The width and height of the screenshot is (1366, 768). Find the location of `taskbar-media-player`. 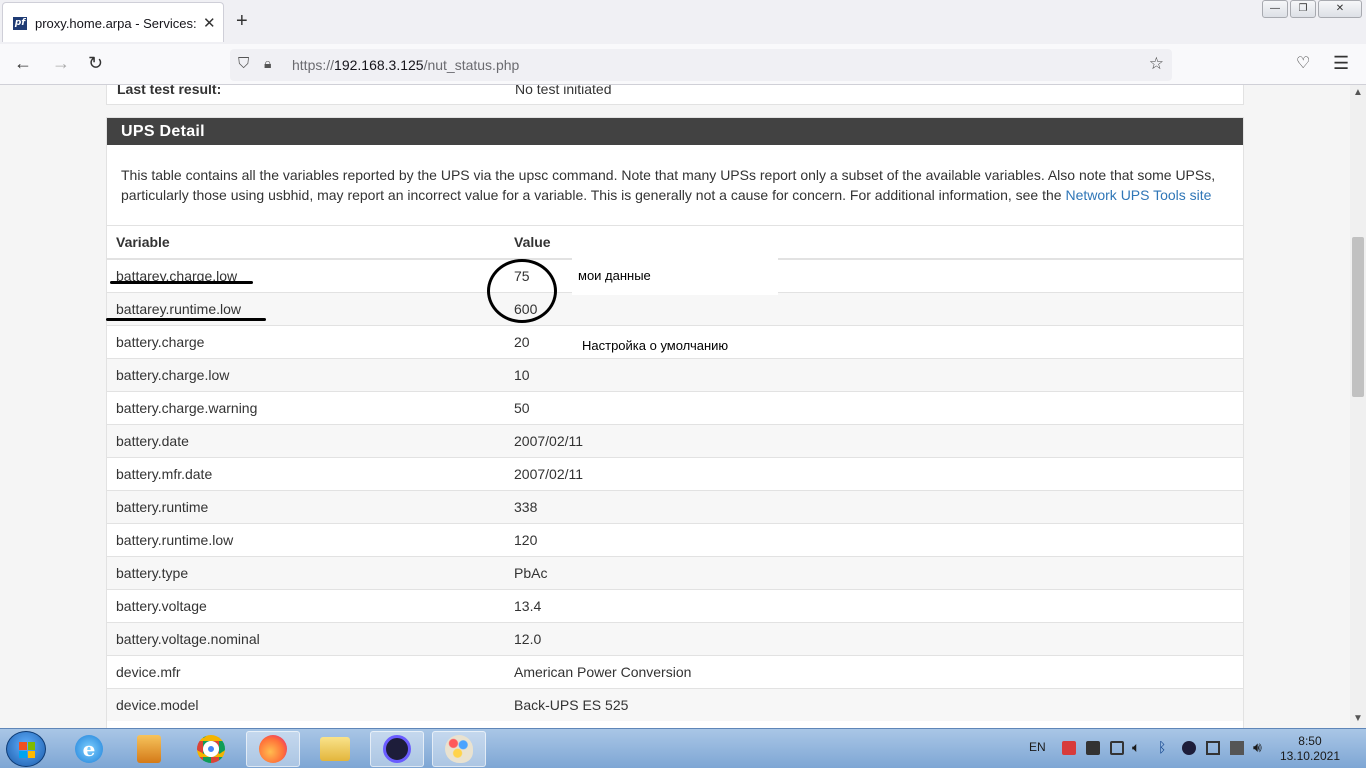

taskbar-media-player is located at coordinates (149, 749).